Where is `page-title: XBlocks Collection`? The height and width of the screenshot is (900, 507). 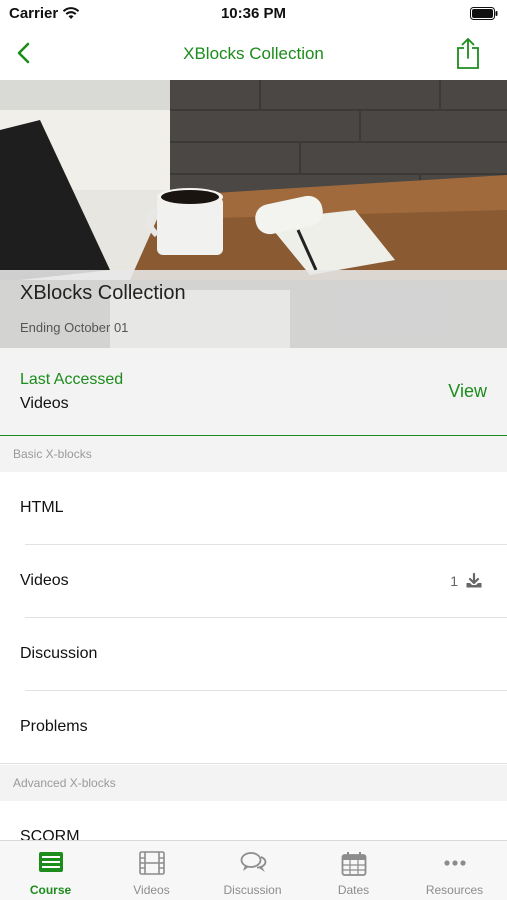
page-title: XBlocks Collection is located at coordinates (253, 53).